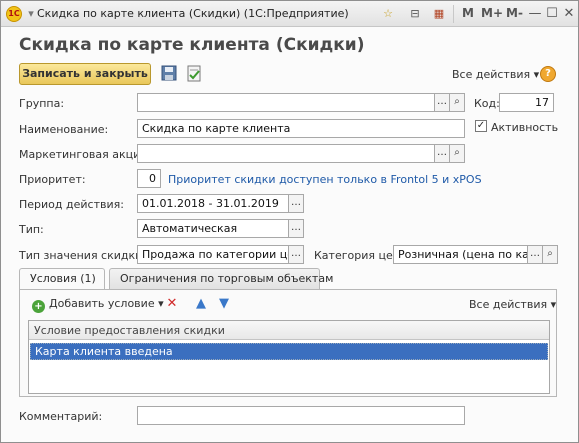 The height and width of the screenshot is (443, 579). What do you see at coordinates (172, 304) in the screenshot?
I see `delete-icon: ✕` at bounding box center [172, 304].